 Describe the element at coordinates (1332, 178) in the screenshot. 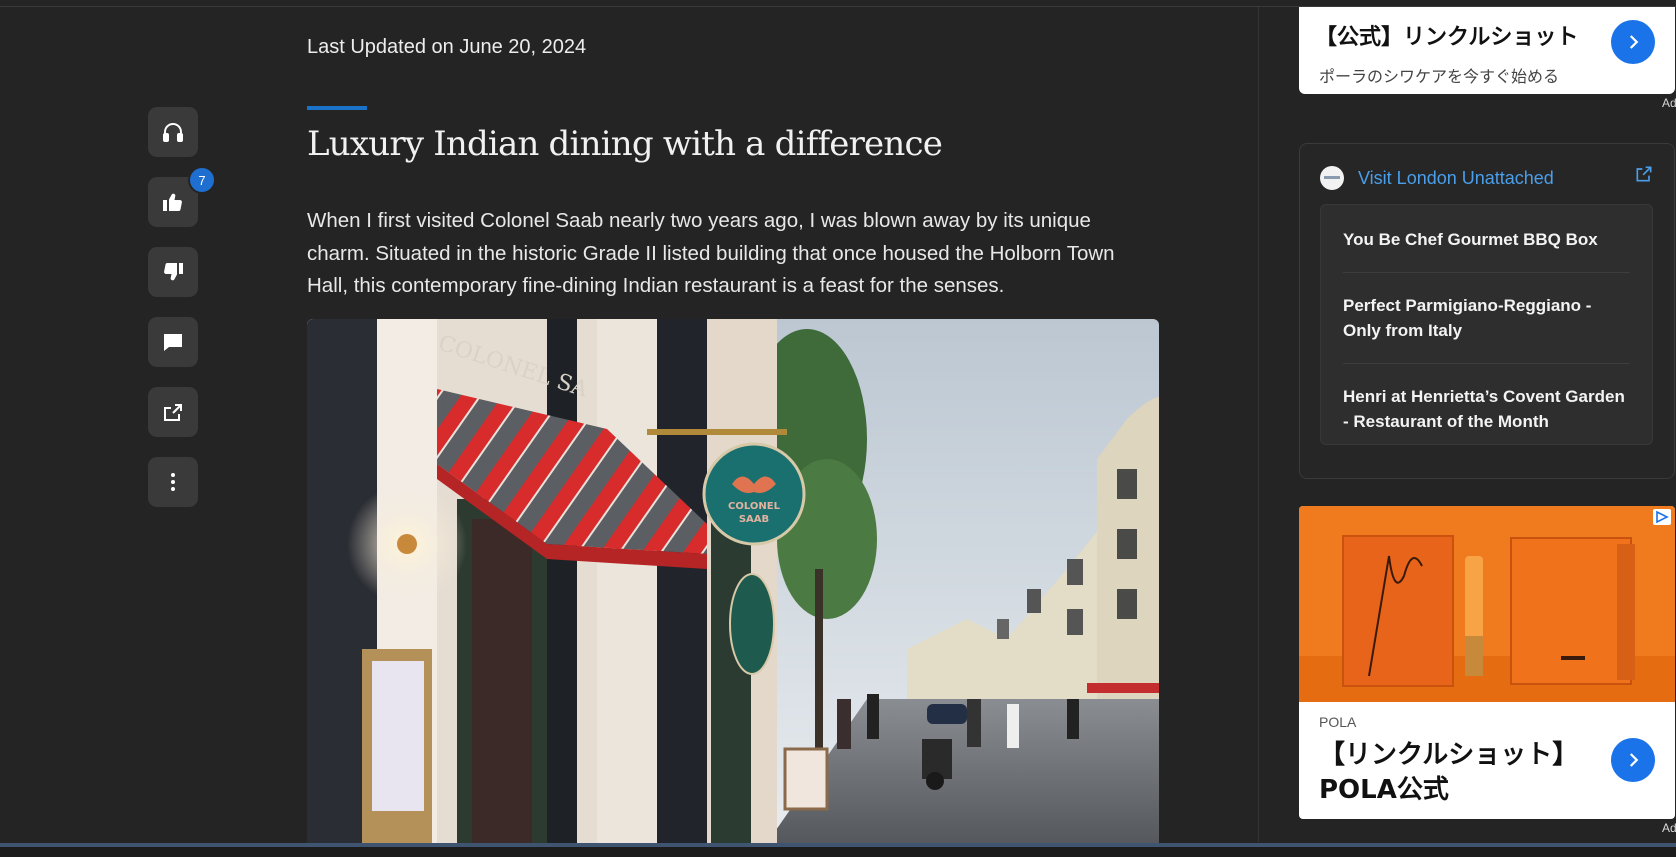

I see `source-avatar` at that location.